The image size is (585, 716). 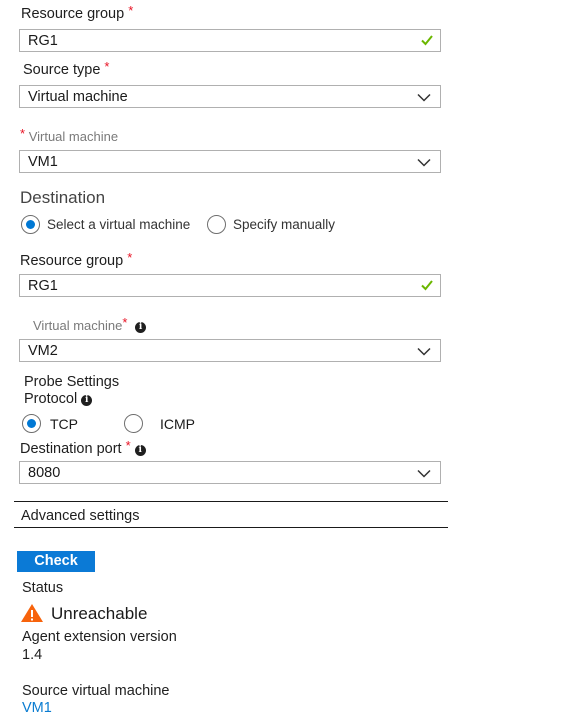 What do you see at coordinates (62, 70) in the screenshot?
I see `label-text: Source type` at bounding box center [62, 70].